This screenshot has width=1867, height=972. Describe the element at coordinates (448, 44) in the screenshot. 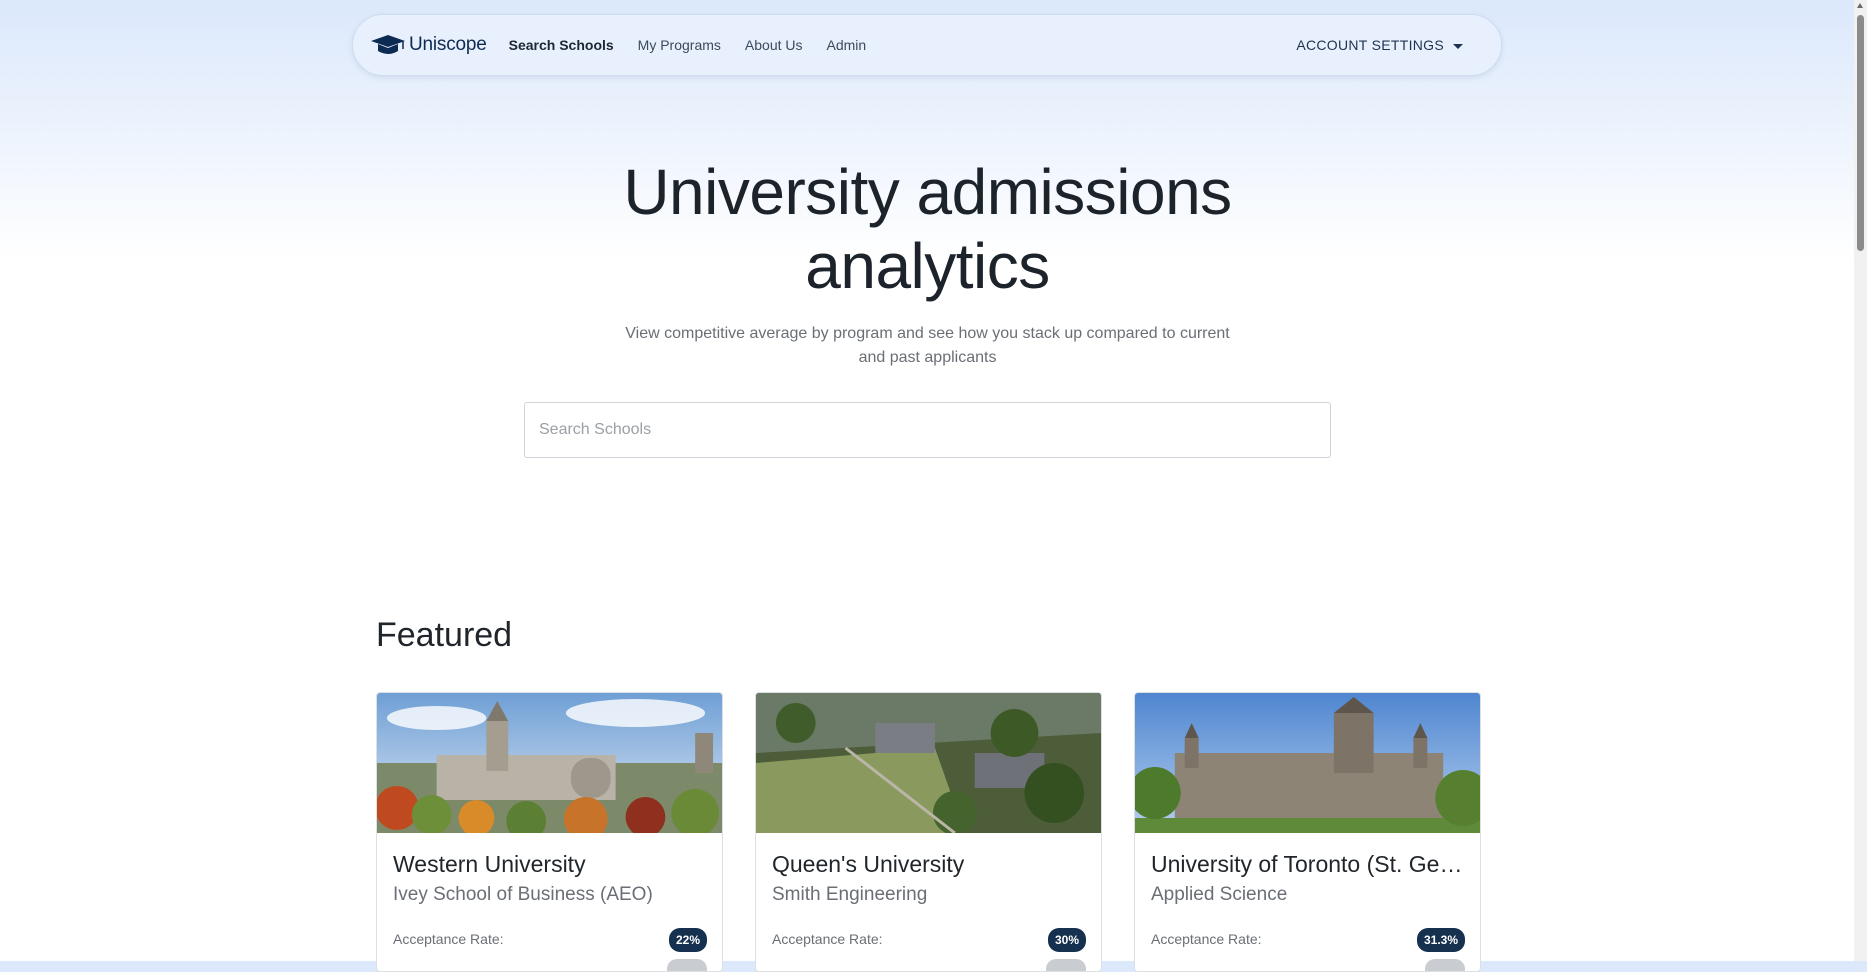

I see `brand-name: Uniscope` at that location.